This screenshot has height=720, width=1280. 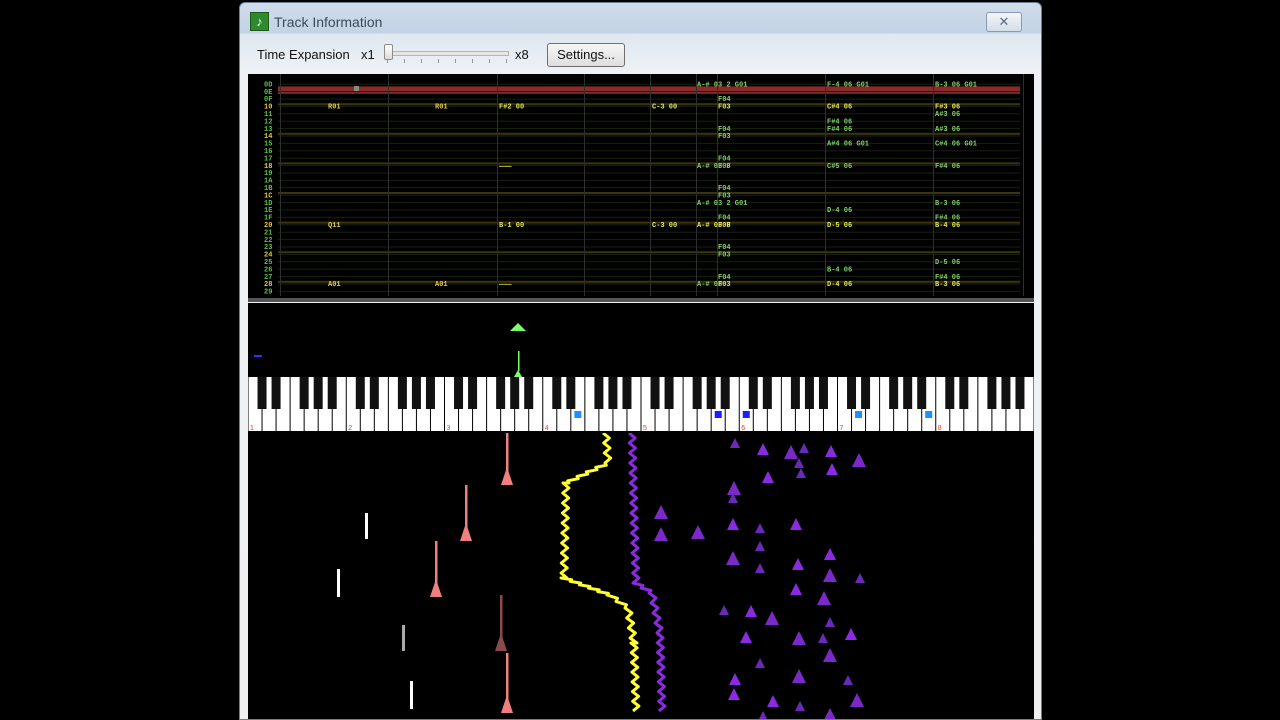 What do you see at coordinates (940, 428) in the screenshot?
I see `octave-label: 8` at bounding box center [940, 428].